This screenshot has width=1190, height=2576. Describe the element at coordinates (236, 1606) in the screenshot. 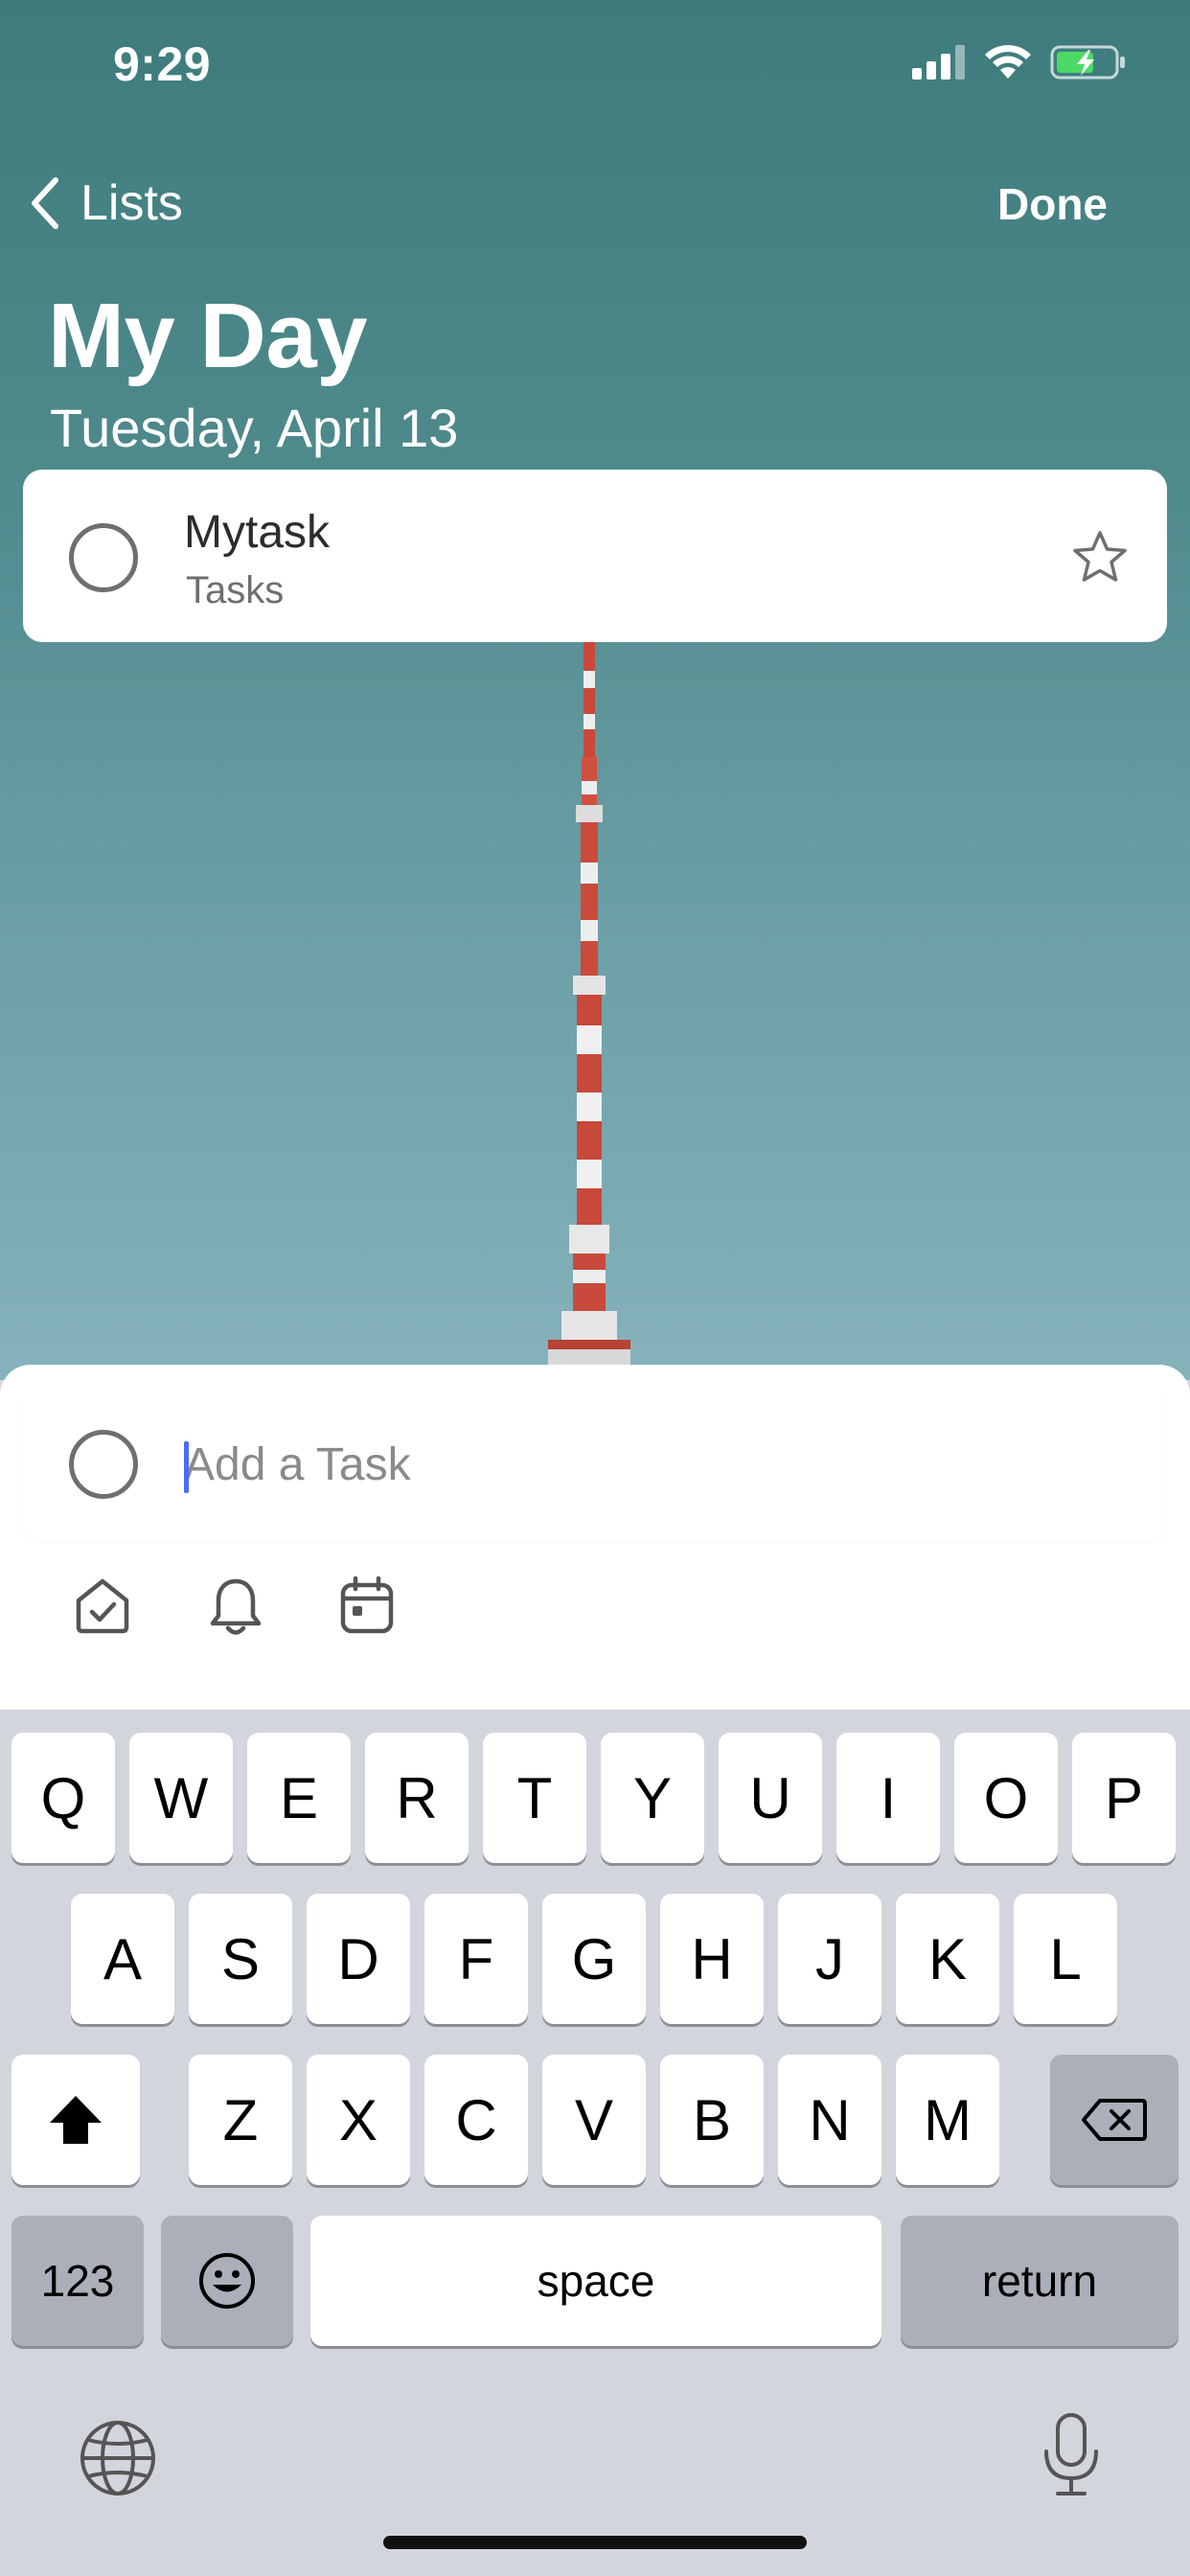

I see `bell-icon` at that location.